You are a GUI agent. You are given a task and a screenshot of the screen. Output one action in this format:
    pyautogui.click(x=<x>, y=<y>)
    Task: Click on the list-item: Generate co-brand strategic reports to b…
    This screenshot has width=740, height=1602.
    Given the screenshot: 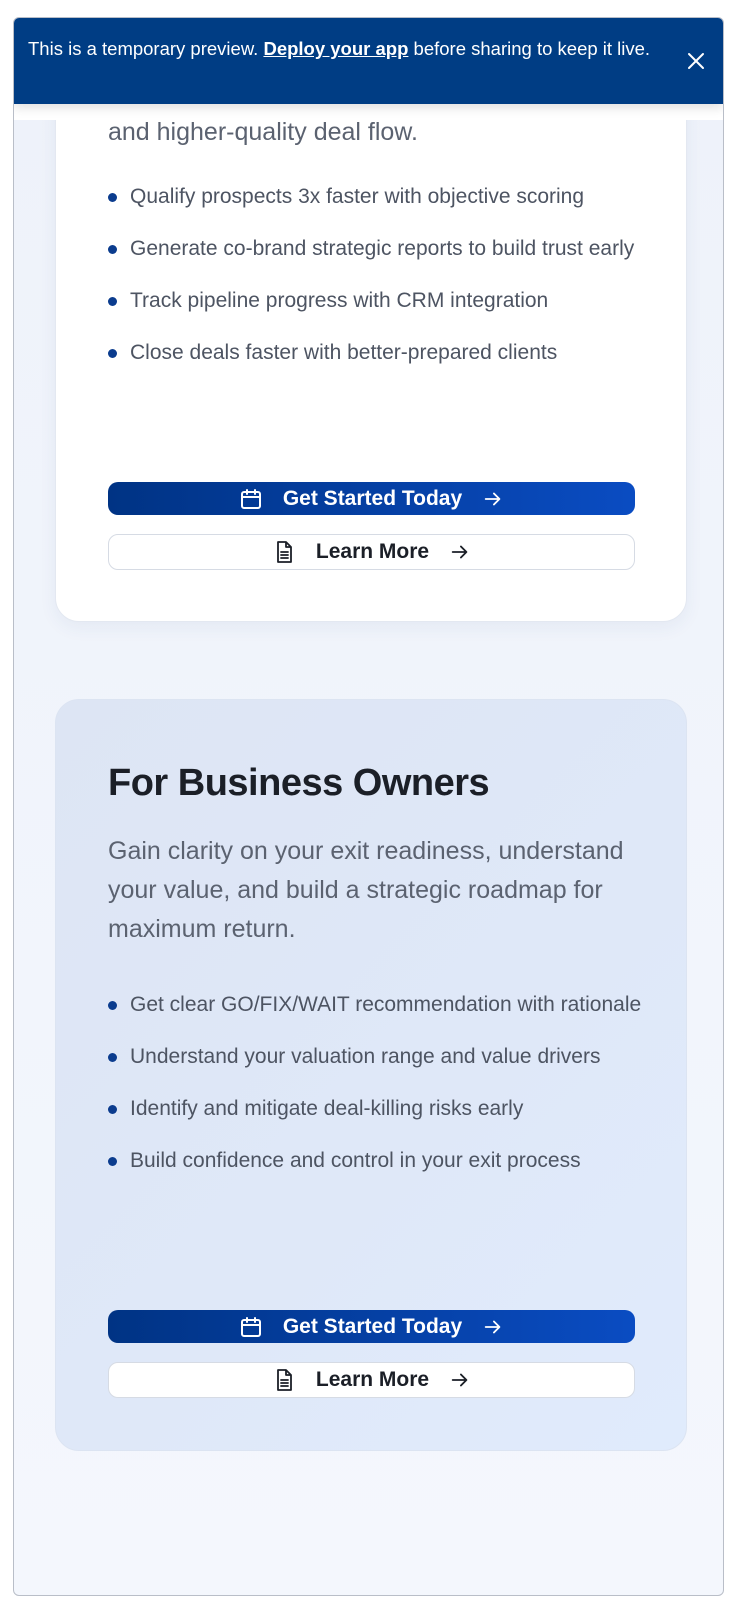 What is the action you would take?
    pyautogui.click(x=378, y=249)
    